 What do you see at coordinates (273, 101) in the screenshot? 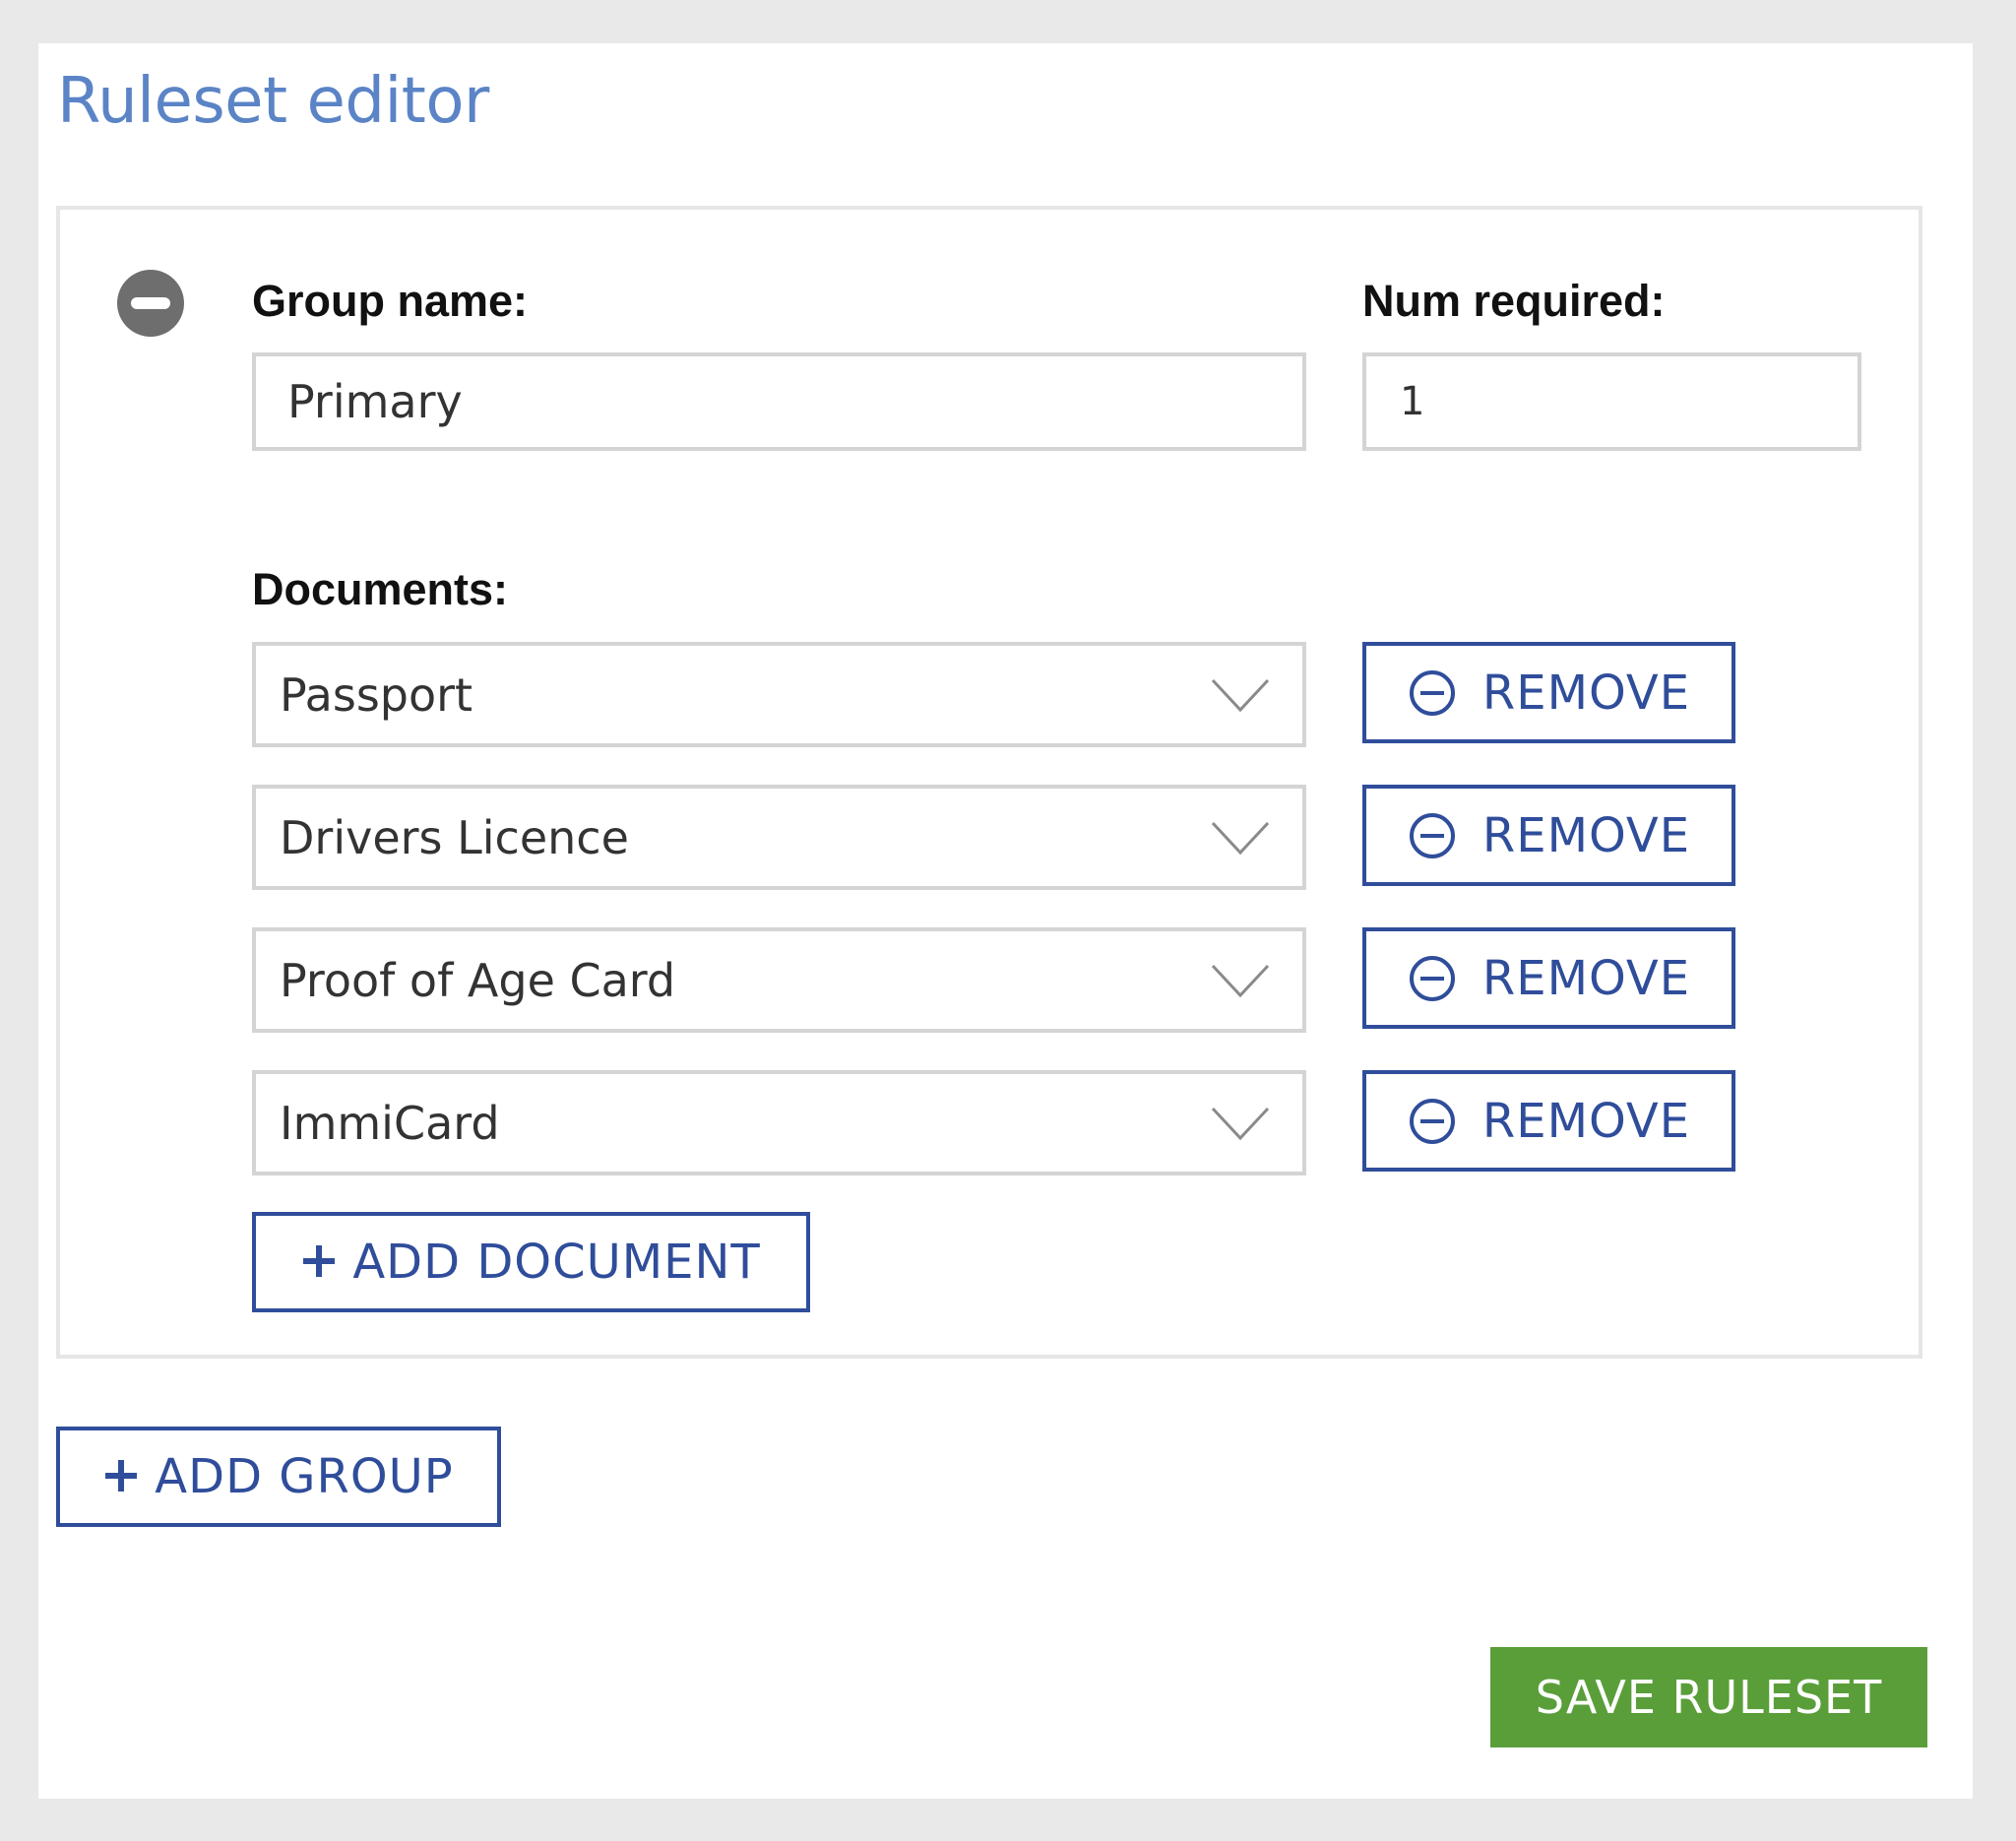
I see `page-title: Ruleset editor` at bounding box center [273, 101].